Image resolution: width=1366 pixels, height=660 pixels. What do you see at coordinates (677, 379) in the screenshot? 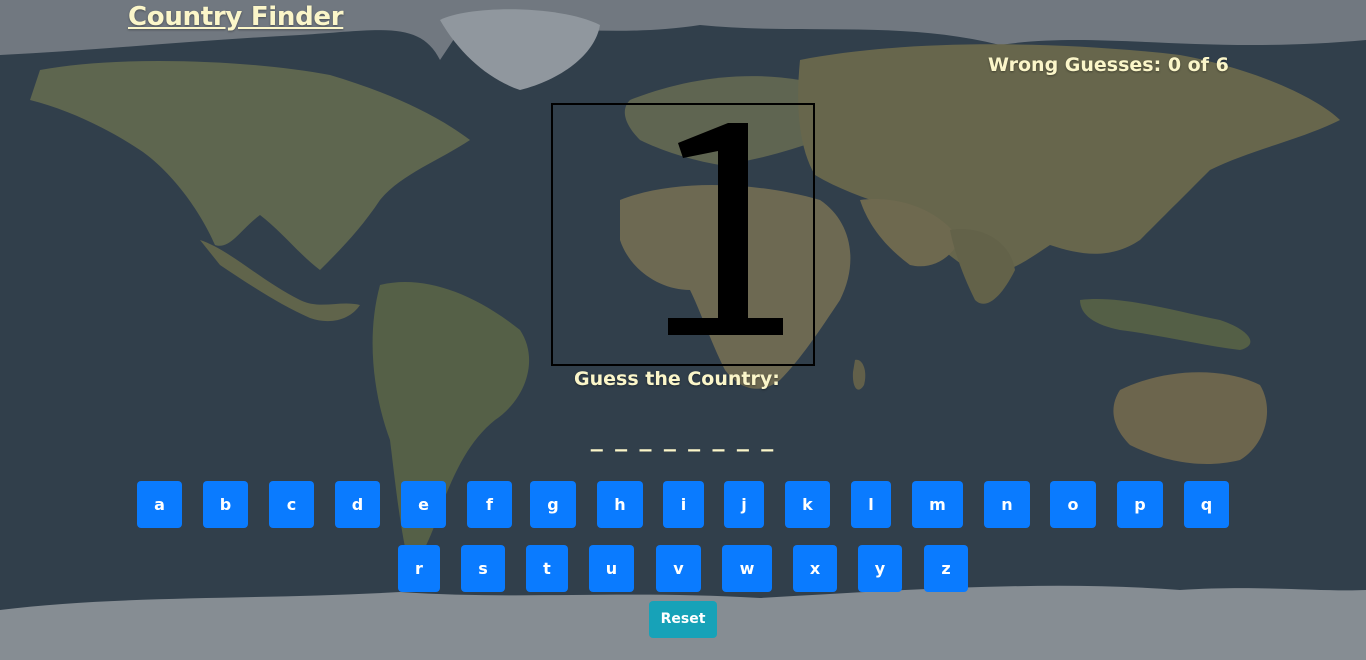
I see `guess-prompt: Guess the Country:` at bounding box center [677, 379].